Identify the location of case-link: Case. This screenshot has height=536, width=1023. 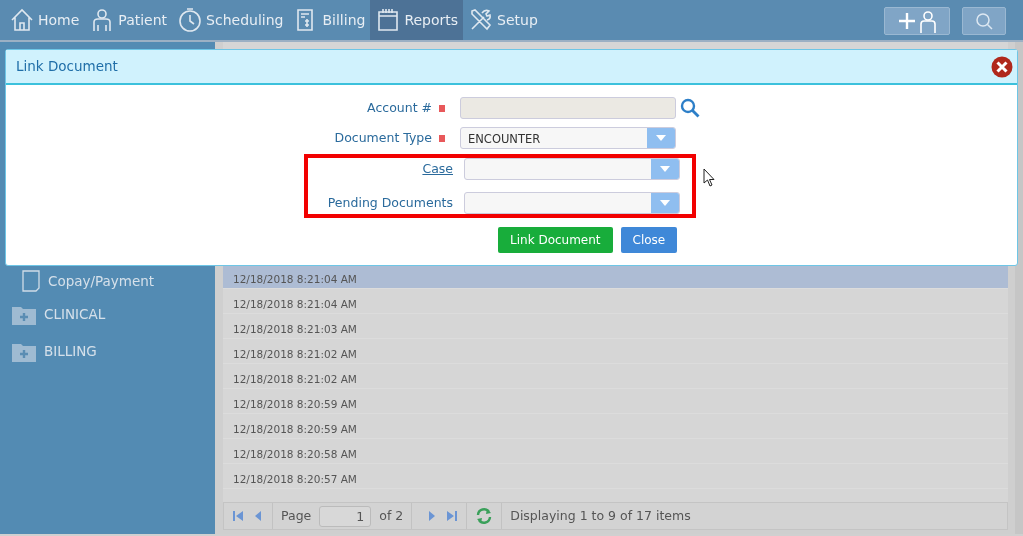
(437, 169).